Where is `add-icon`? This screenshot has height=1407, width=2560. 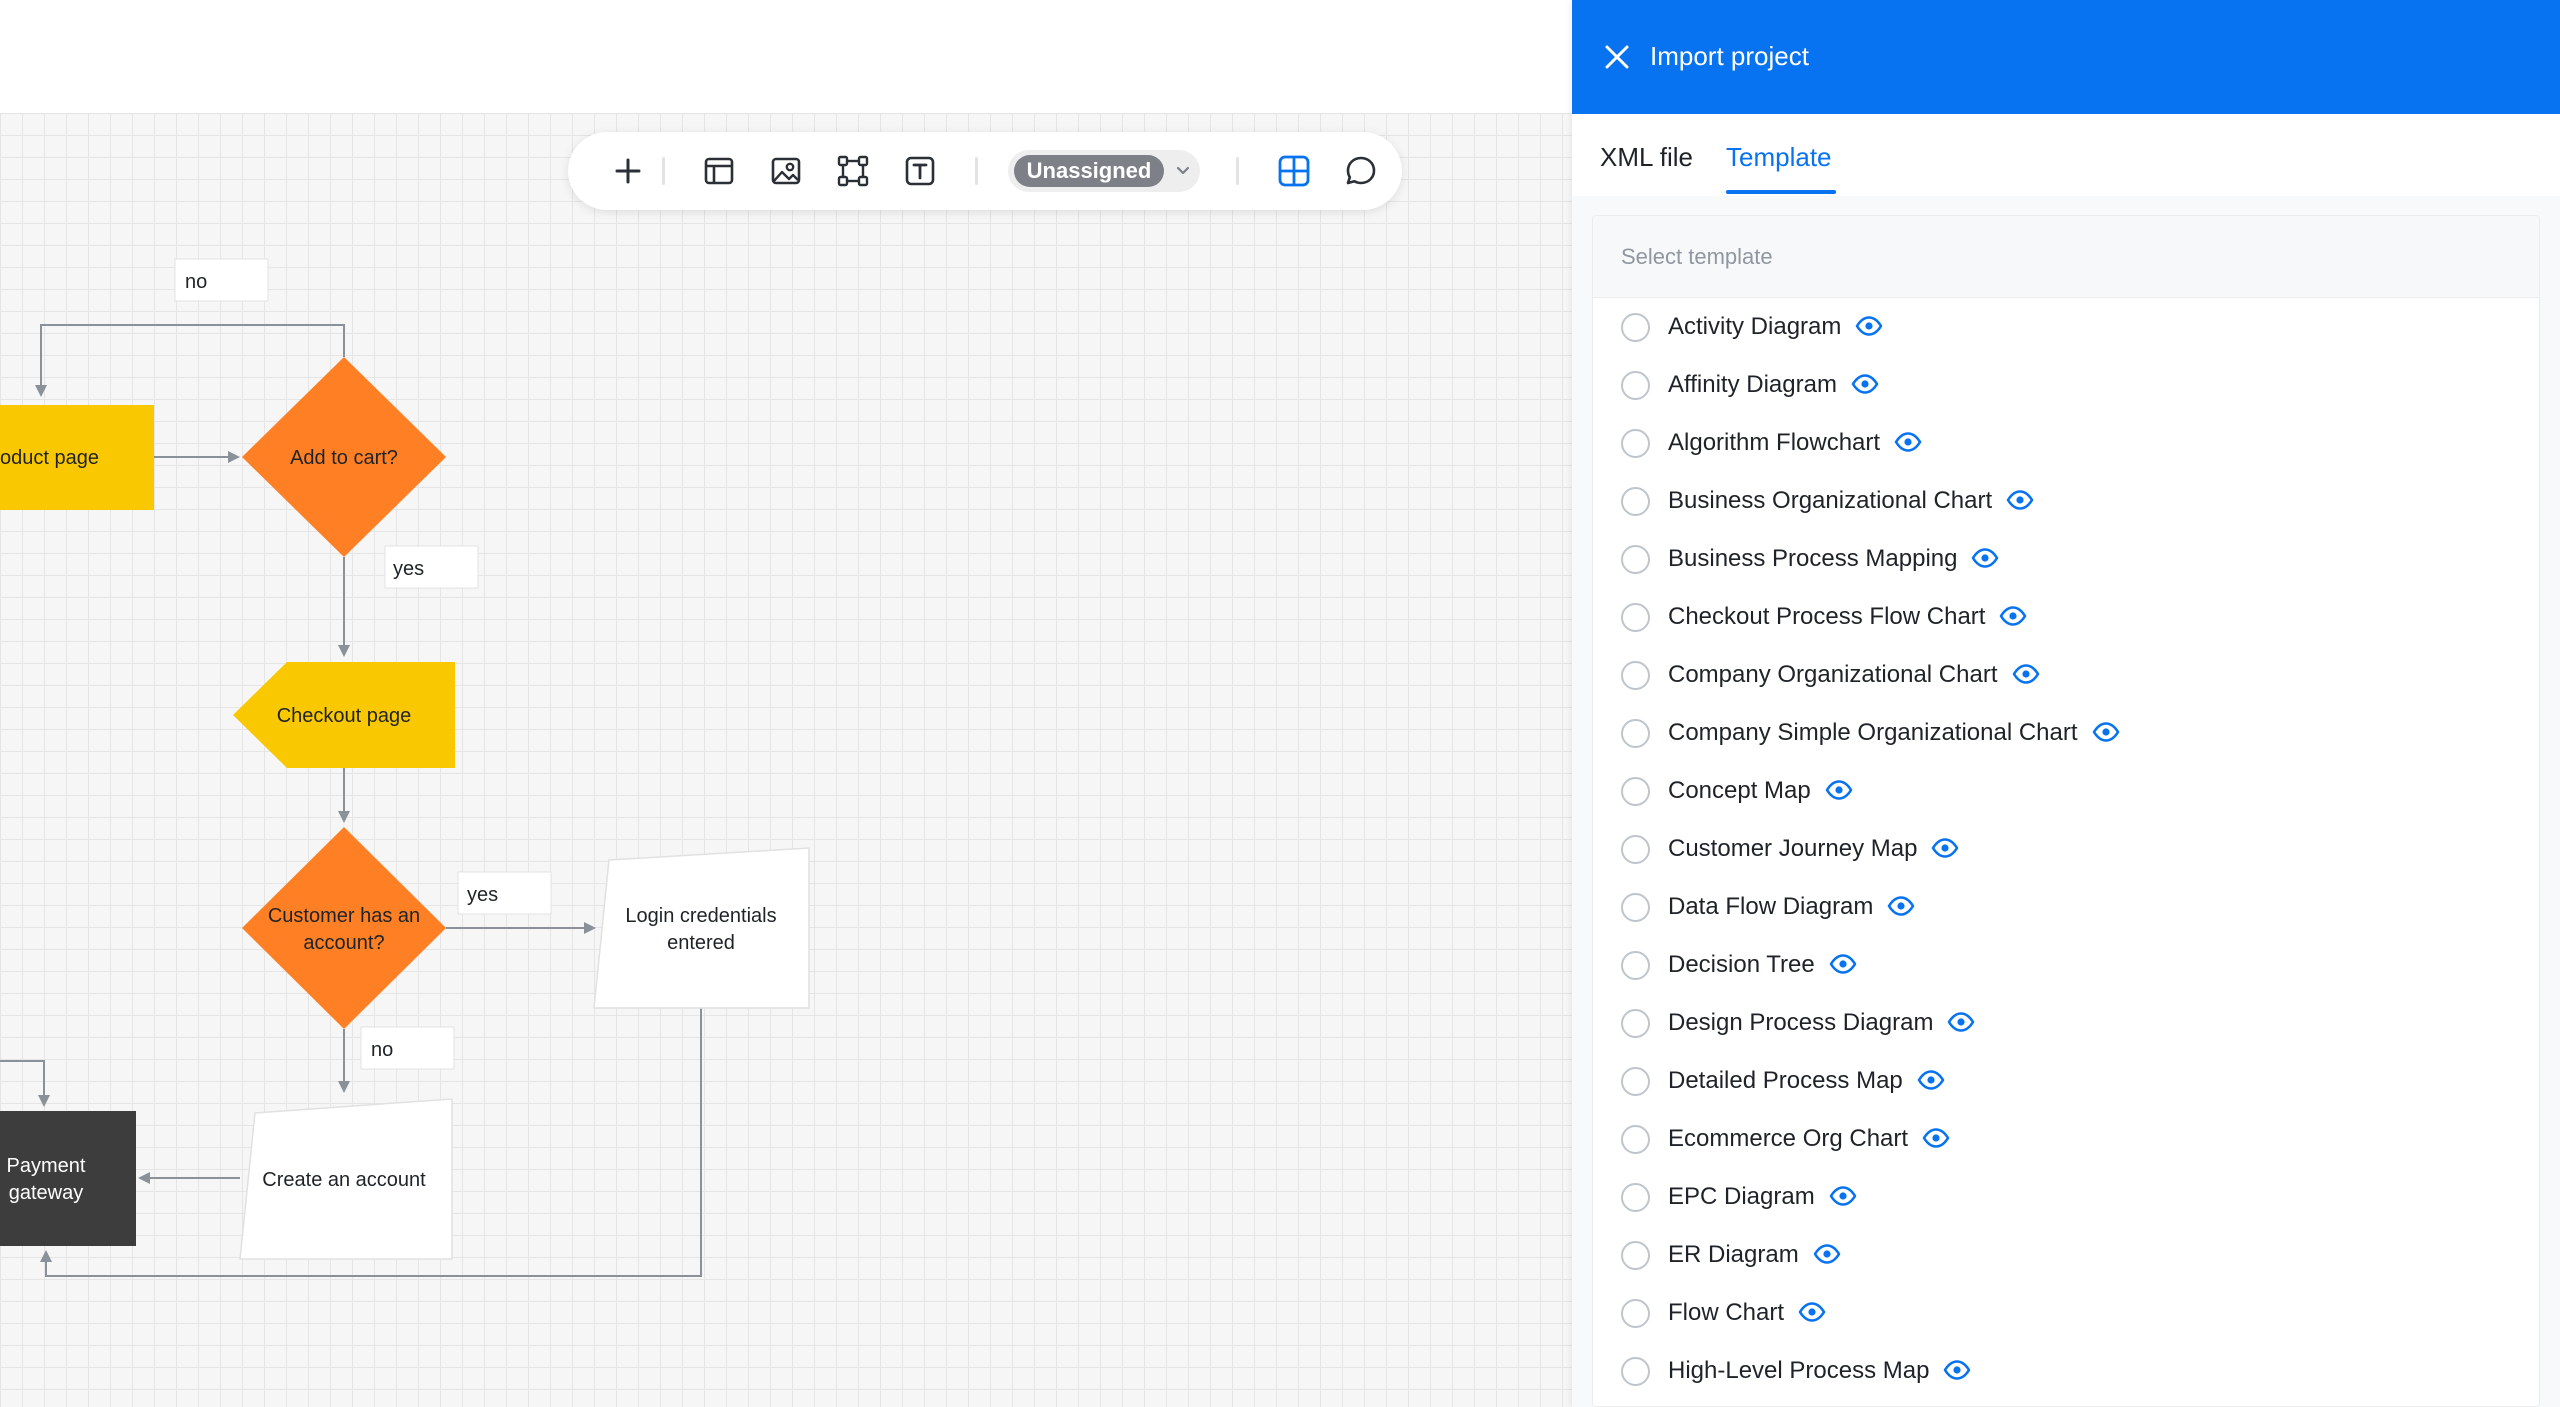
add-icon is located at coordinates (628, 171).